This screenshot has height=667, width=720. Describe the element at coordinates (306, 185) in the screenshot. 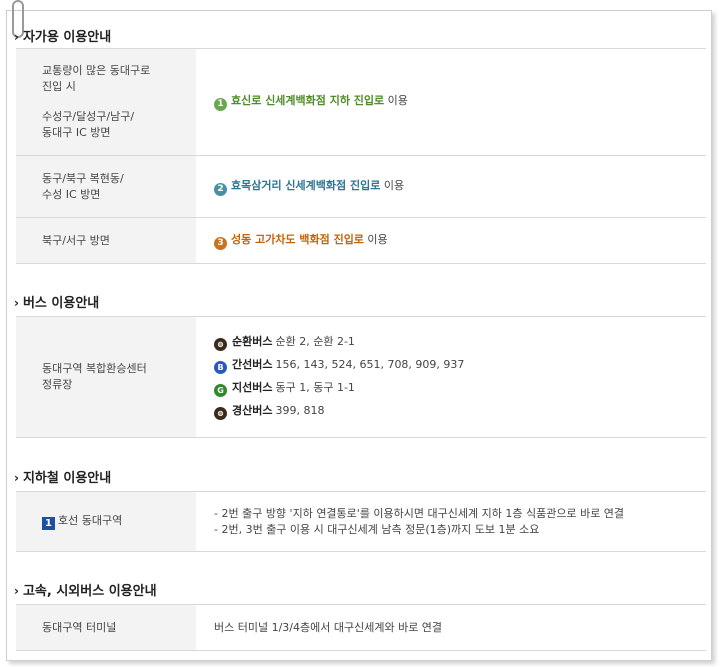

I see `route-name: 효목삼거리 신세계백화점 진입로` at that location.